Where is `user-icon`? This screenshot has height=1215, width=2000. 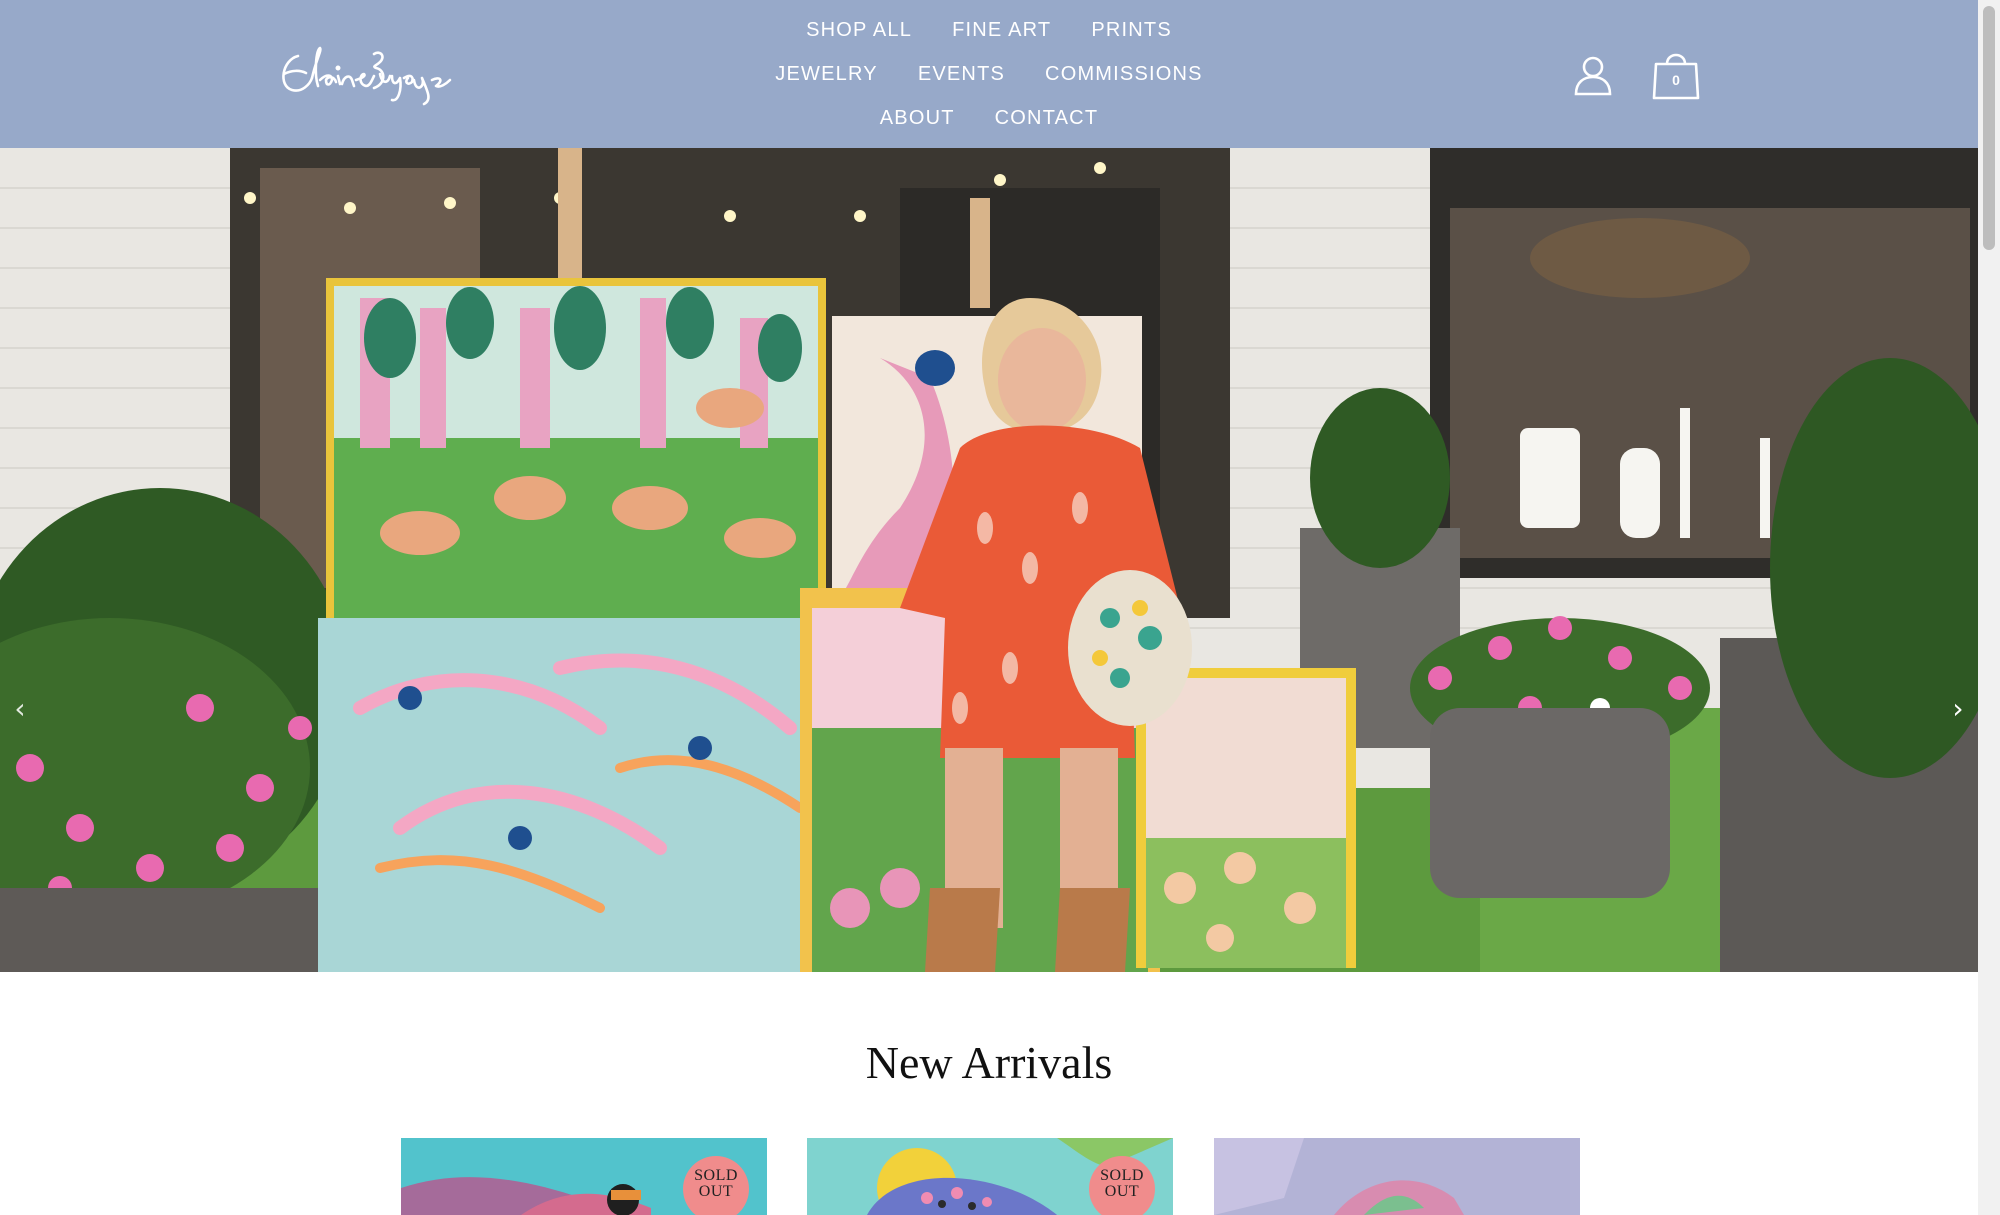
user-icon is located at coordinates (1593, 75).